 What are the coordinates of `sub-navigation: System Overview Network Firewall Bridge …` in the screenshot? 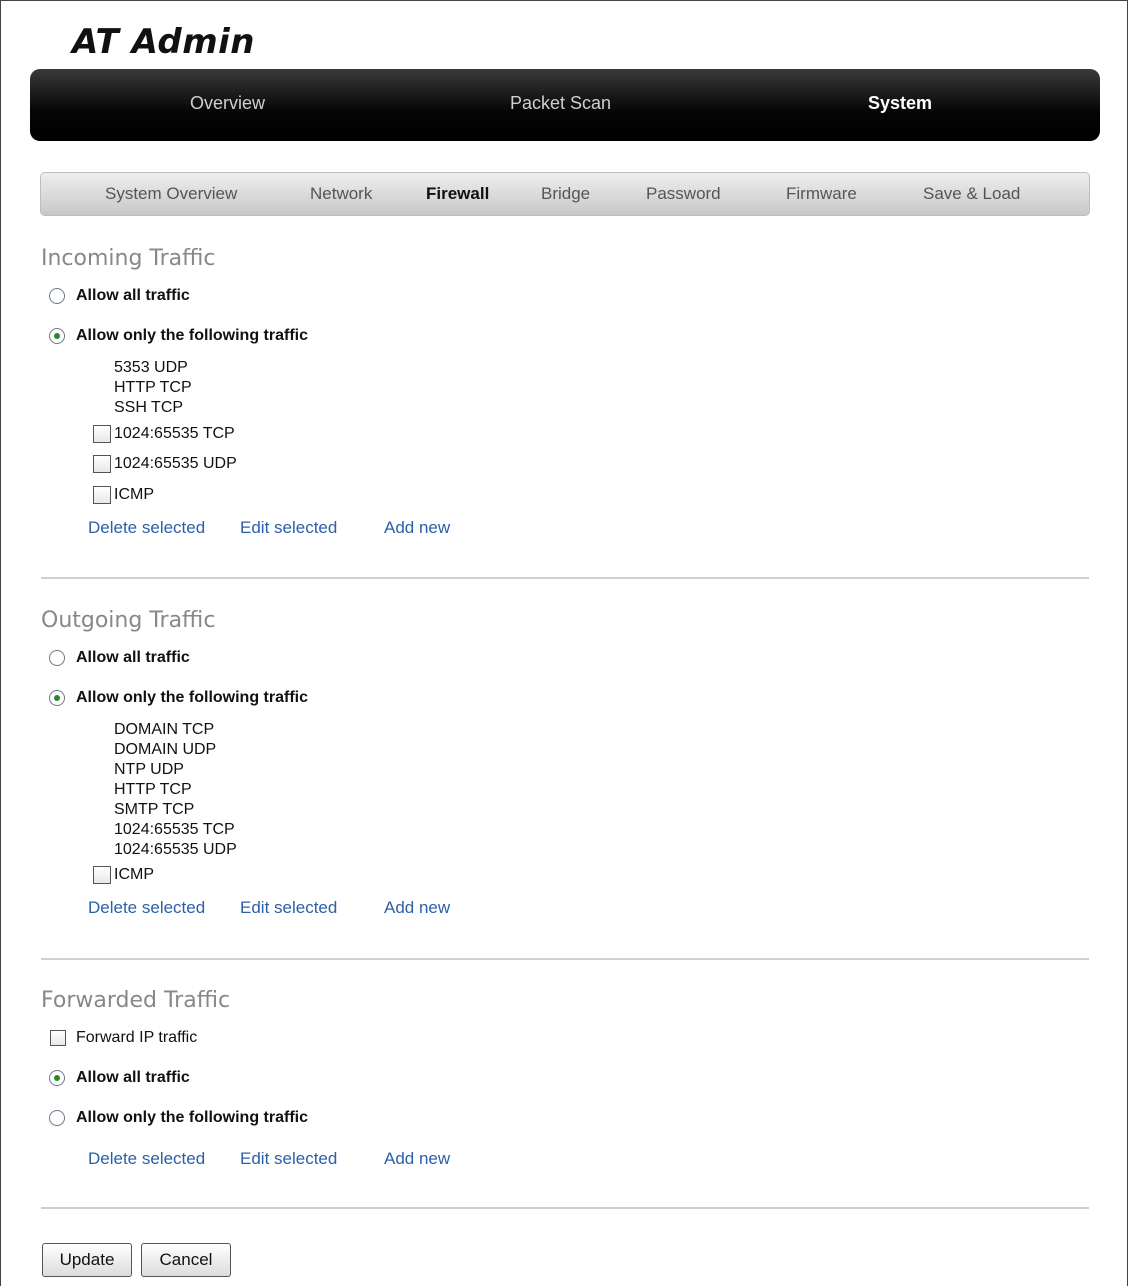 It's located at (565, 194).